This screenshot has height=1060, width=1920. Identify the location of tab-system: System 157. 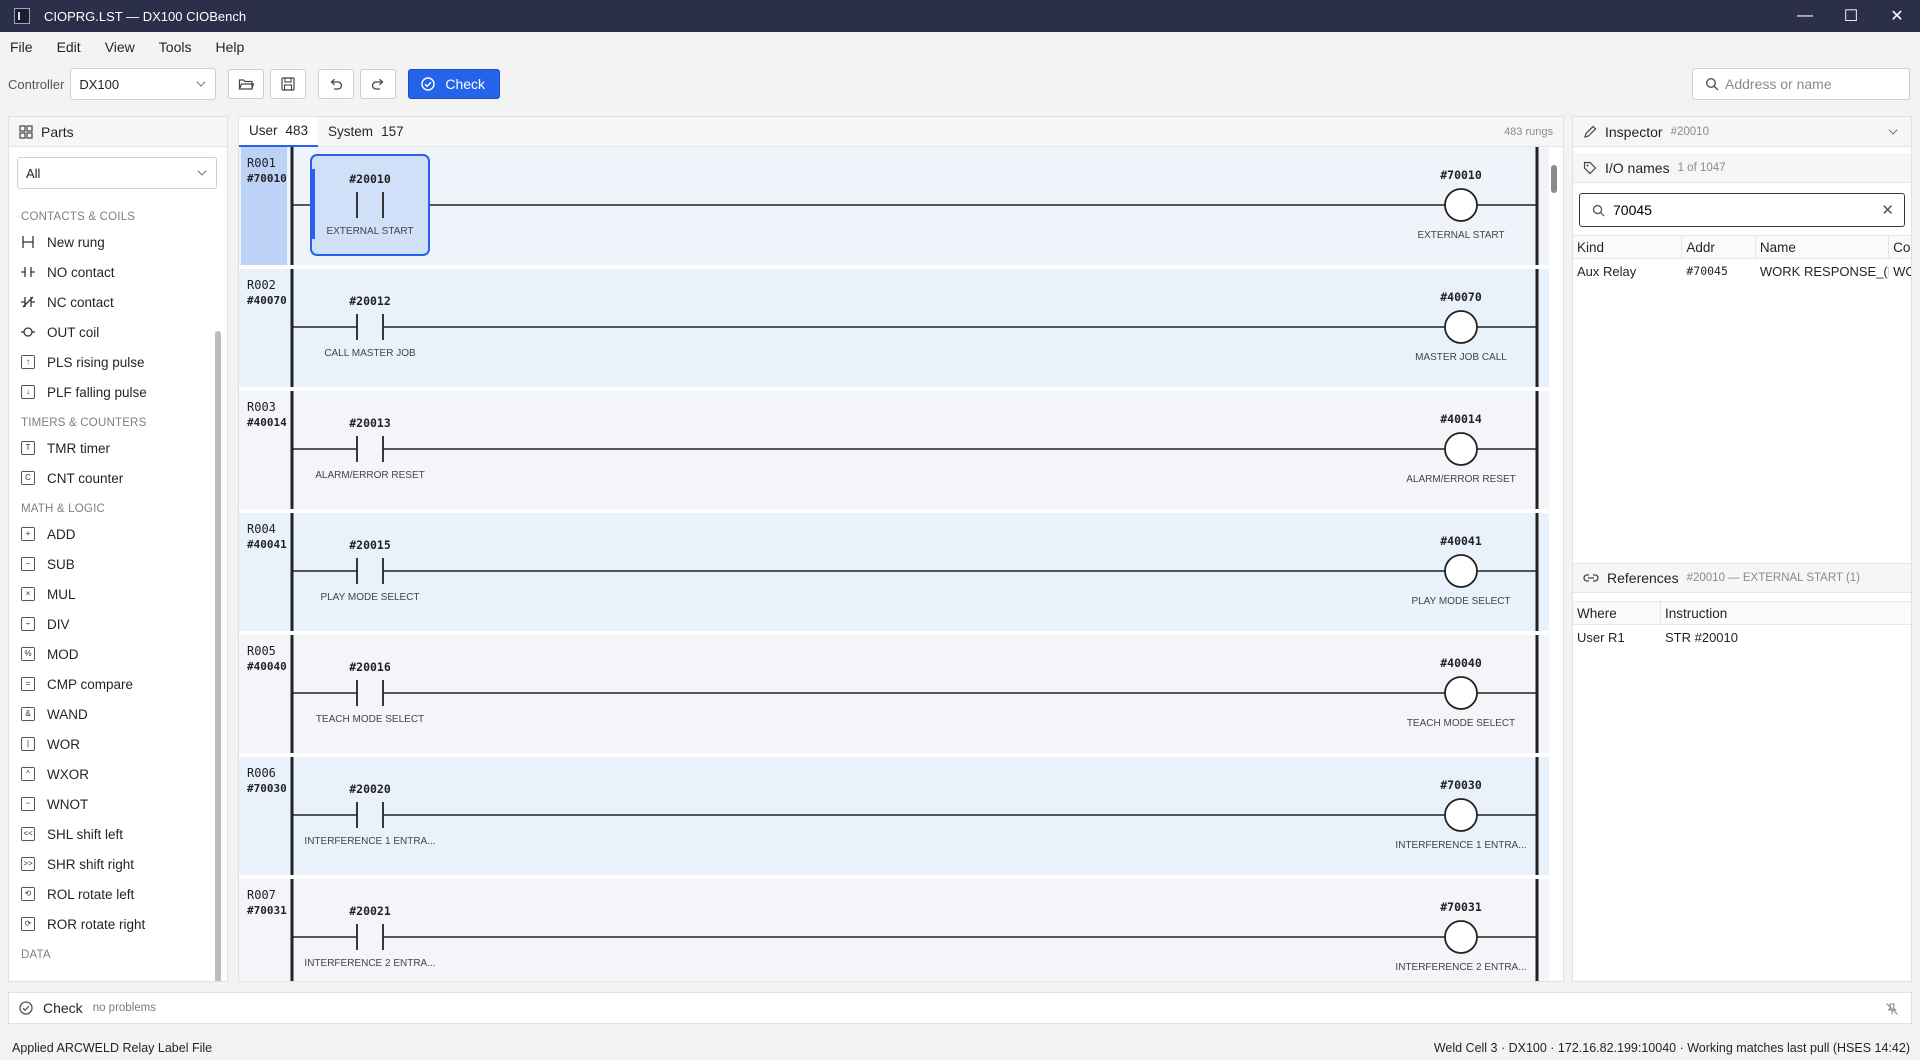
(366, 132).